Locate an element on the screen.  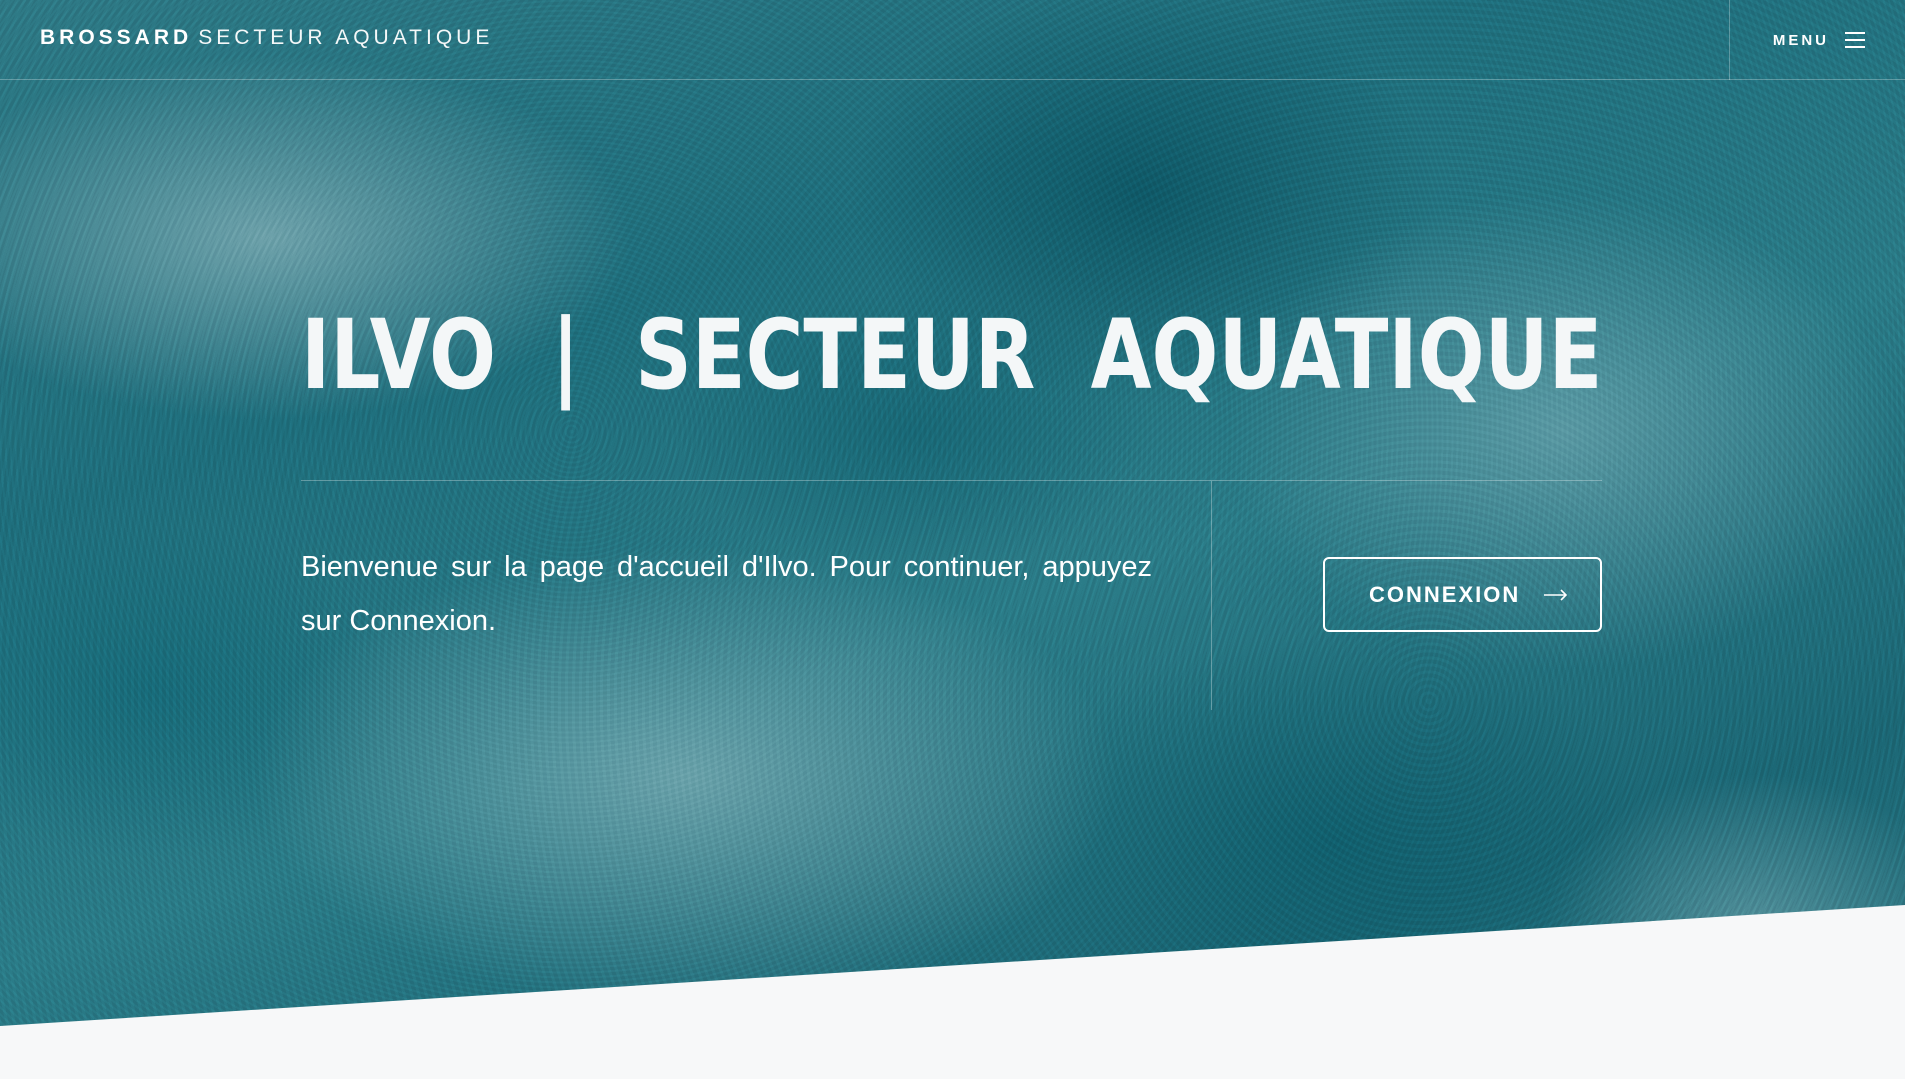
menu-button: MENU is located at coordinates (1817, 40).